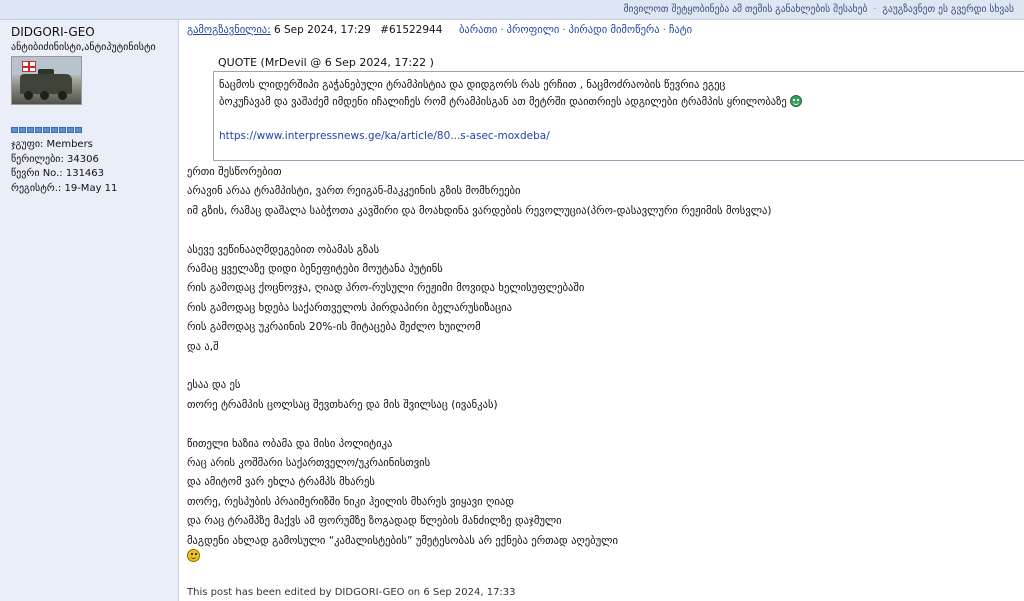 The image size is (1024, 601). Describe the element at coordinates (411, 30) in the screenshot. I see `post-id-link: #61522944` at that location.